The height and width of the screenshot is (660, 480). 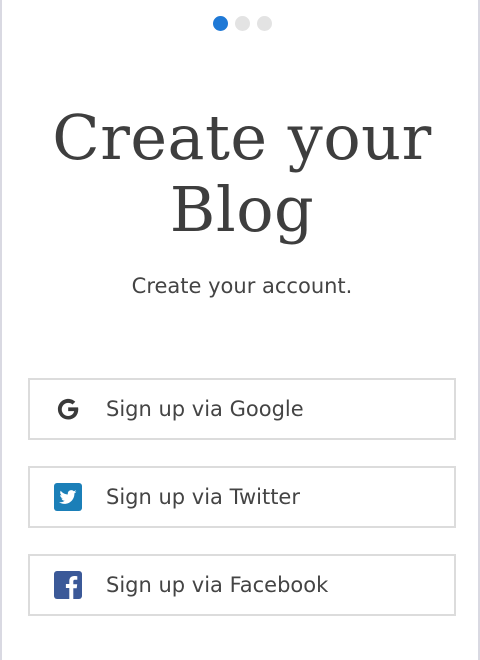 What do you see at coordinates (242, 137) in the screenshot?
I see `page-title-line-1: Create your` at bounding box center [242, 137].